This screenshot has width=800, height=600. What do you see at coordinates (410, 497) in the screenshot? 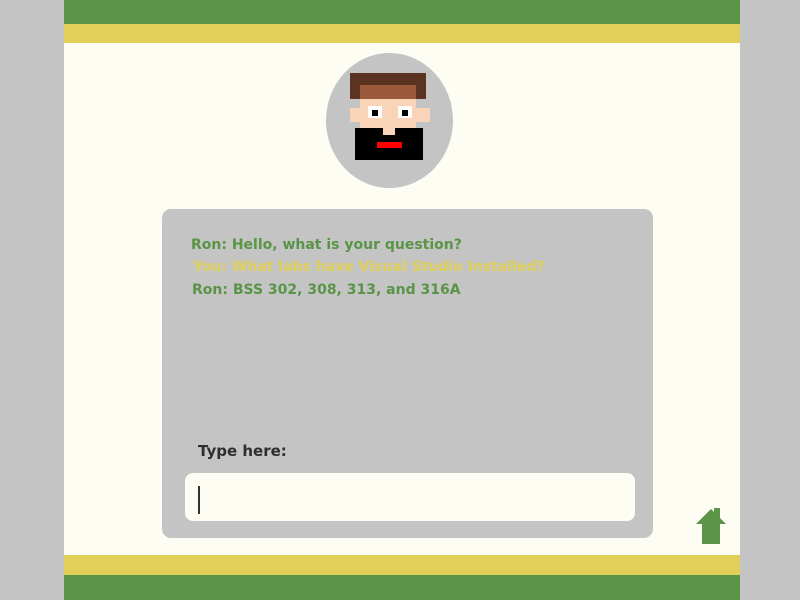
I see `chat-input` at bounding box center [410, 497].